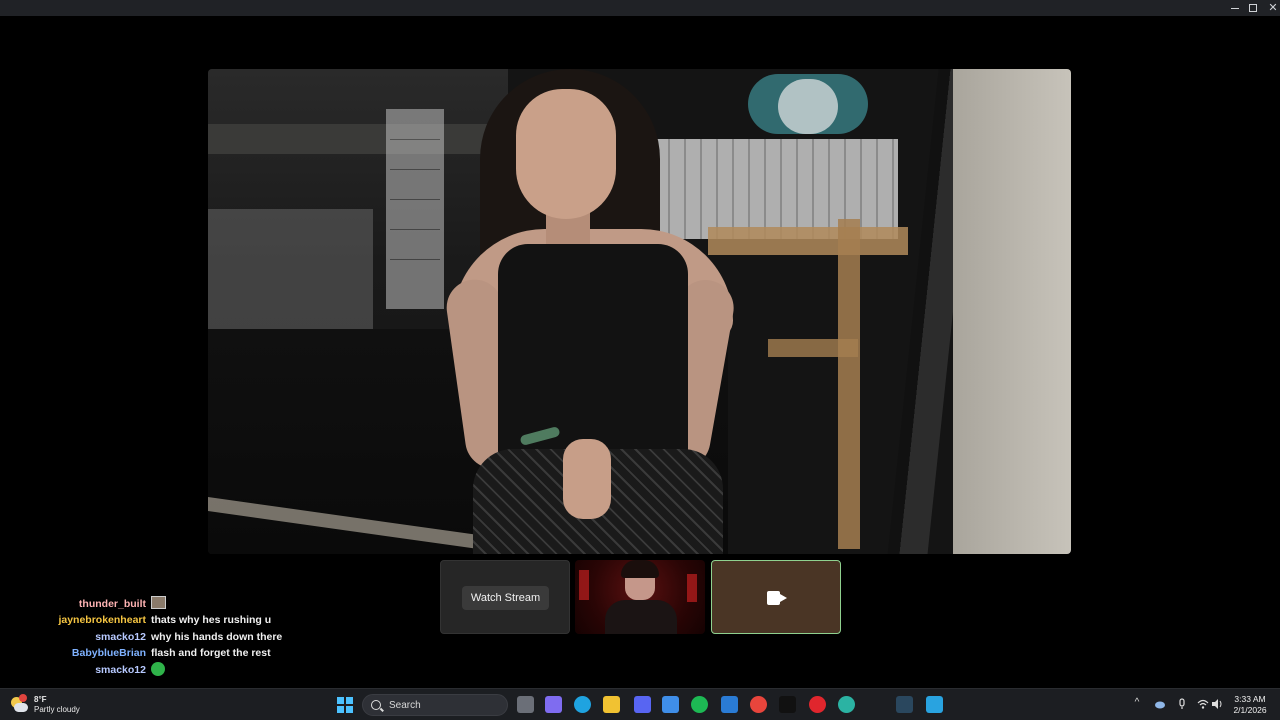 The height and width of the screenshot is (720, 1280). What do you see at coordinates (813, 348) in the screenshot?
I see `bed-rail` at bounding box center [813, 348].